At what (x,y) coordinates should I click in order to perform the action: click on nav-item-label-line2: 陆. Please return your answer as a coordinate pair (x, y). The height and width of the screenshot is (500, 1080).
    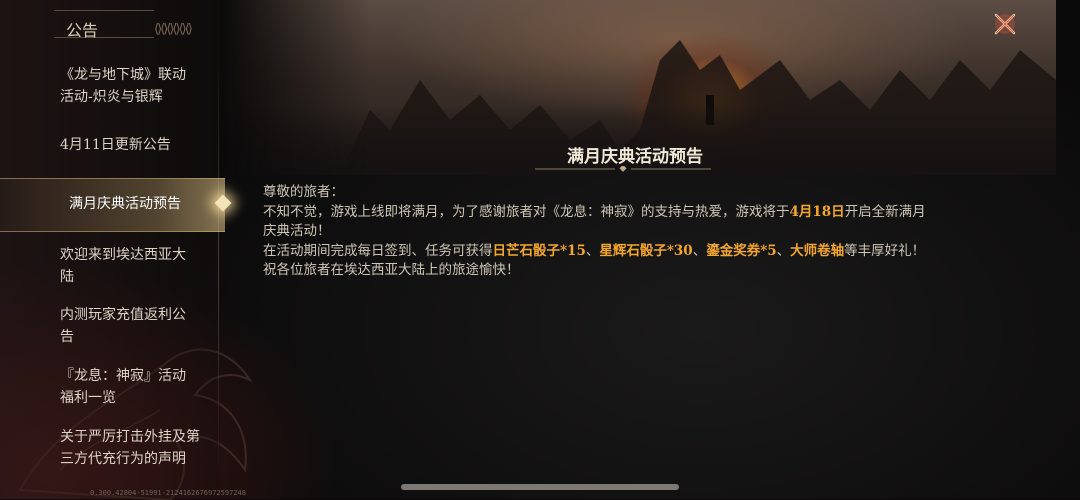
    Looking at the image, I should click on (67, 277).